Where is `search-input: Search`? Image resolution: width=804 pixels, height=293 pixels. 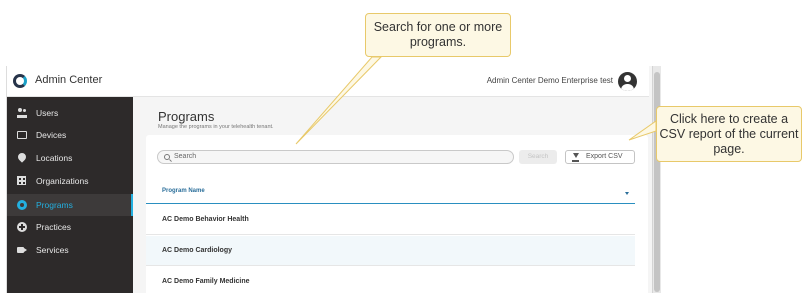
search-input: Search is located at coordinates (335, 157).